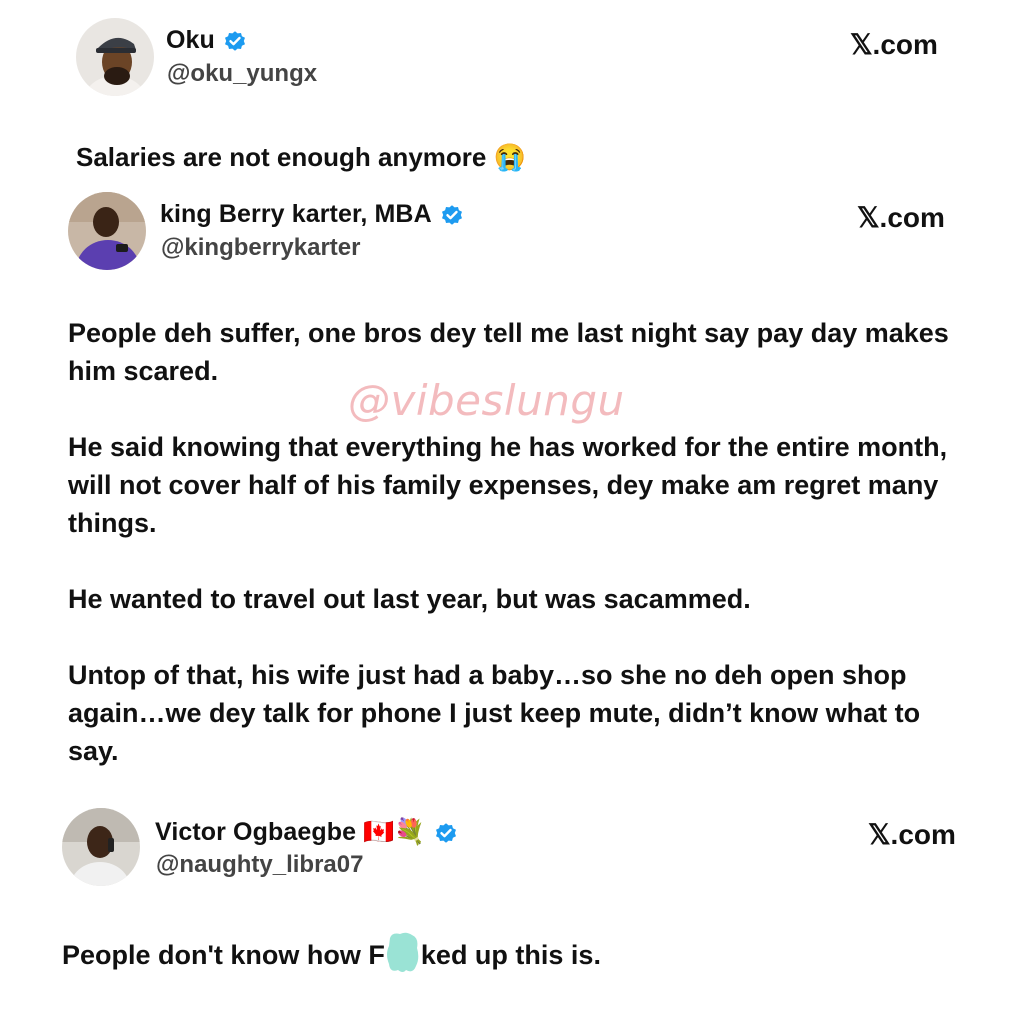  What do you see at coordinates (259, 865) in the screenshot?
I see `user-handle: @naughty_libra07` at bounding box center [259, 865].